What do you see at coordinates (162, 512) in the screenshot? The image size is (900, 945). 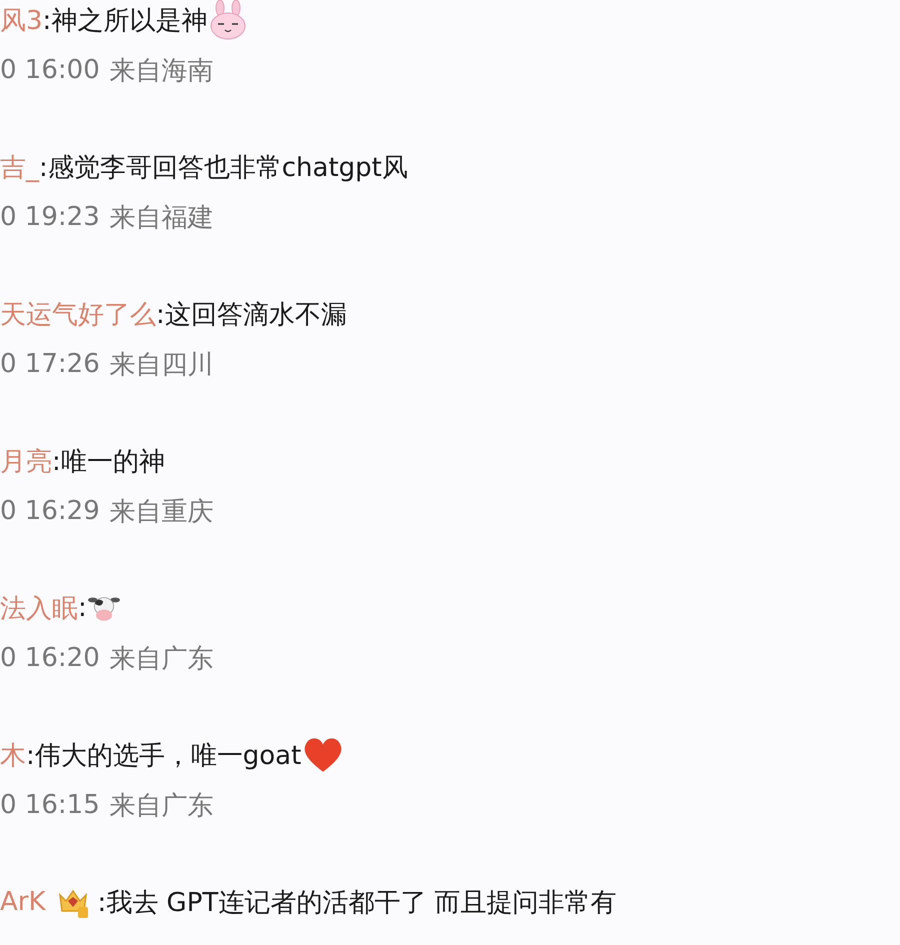 I see `comment-location: 来自重庆` at bounding box center [162, 512].